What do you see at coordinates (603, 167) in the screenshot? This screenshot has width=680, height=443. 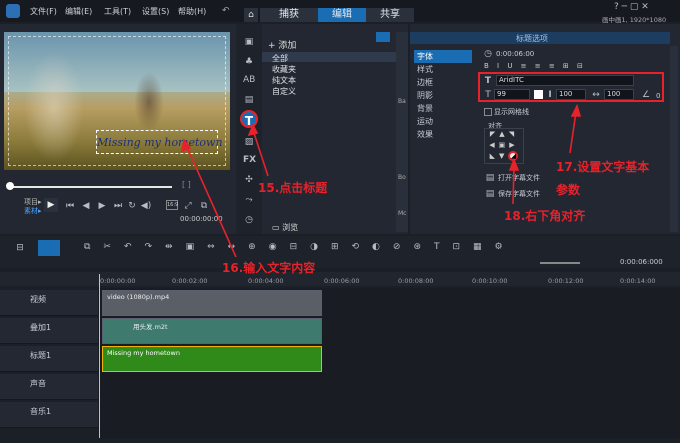 I see `annotation-step17: 17.设置文字基本` at bounding box center [603, 167].